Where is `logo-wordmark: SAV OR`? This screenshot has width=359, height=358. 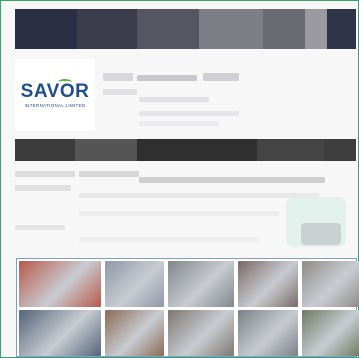
logo-wordmark: SAV OR is located at coordinates (55, 90).